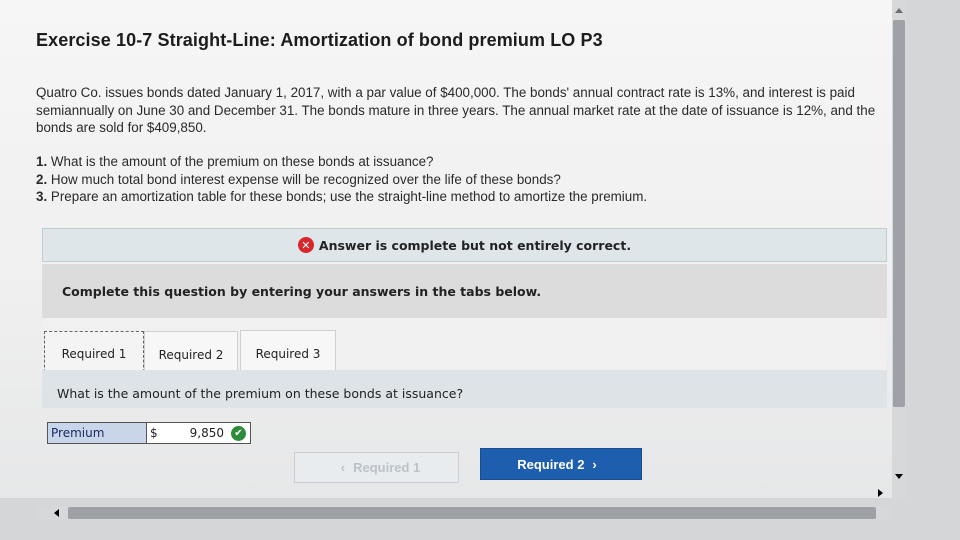  Describe the element at coordinates (97, 433) in the screenshot. I see `answer-label: Premium` at that location.